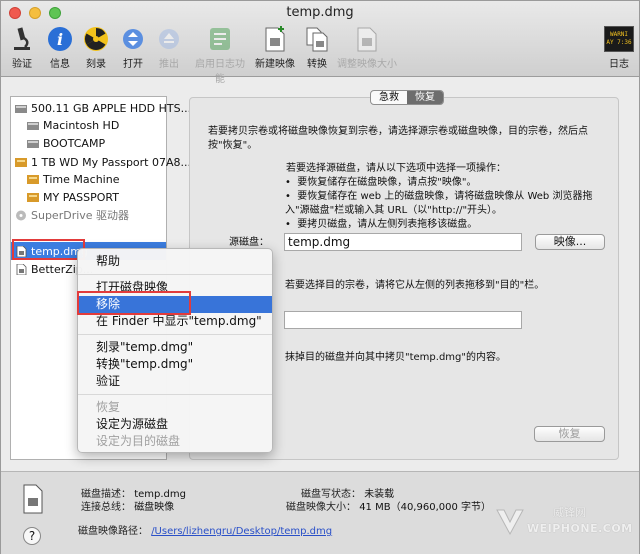 The height and width of the screenshot is (554, 640). Describe the element at coordinates (387, 224) in the screenshot. I see `source-step-3-text: 要拷贝磁盘，请从左侧列表拖移该磁盘。` at that location.